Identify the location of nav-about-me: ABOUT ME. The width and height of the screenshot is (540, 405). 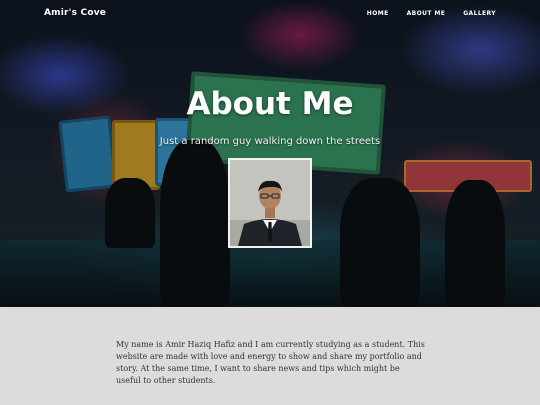
(426, 13).